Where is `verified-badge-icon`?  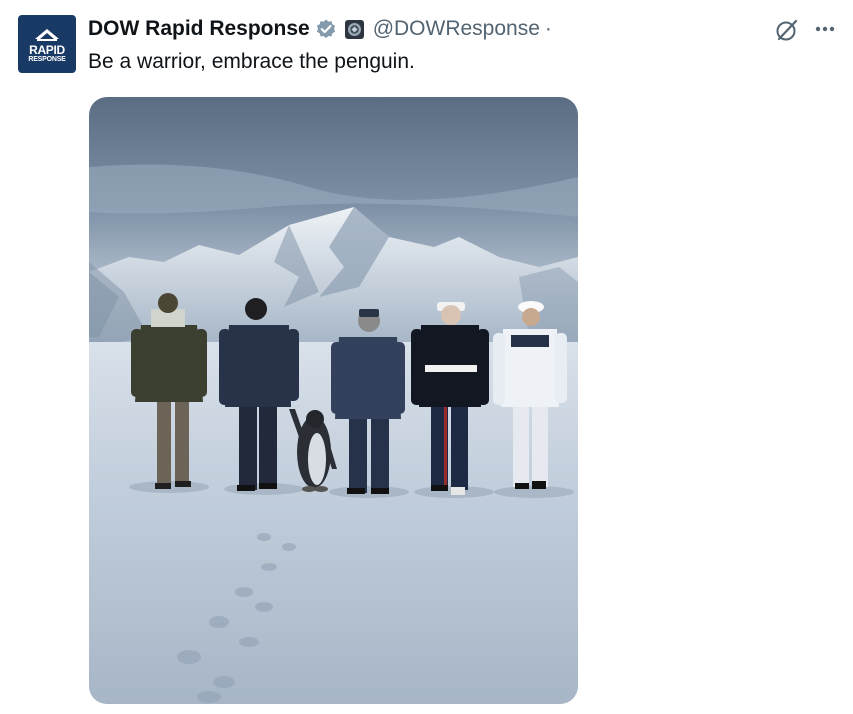 verified-badge-icon is located at coordinates (326, 29).